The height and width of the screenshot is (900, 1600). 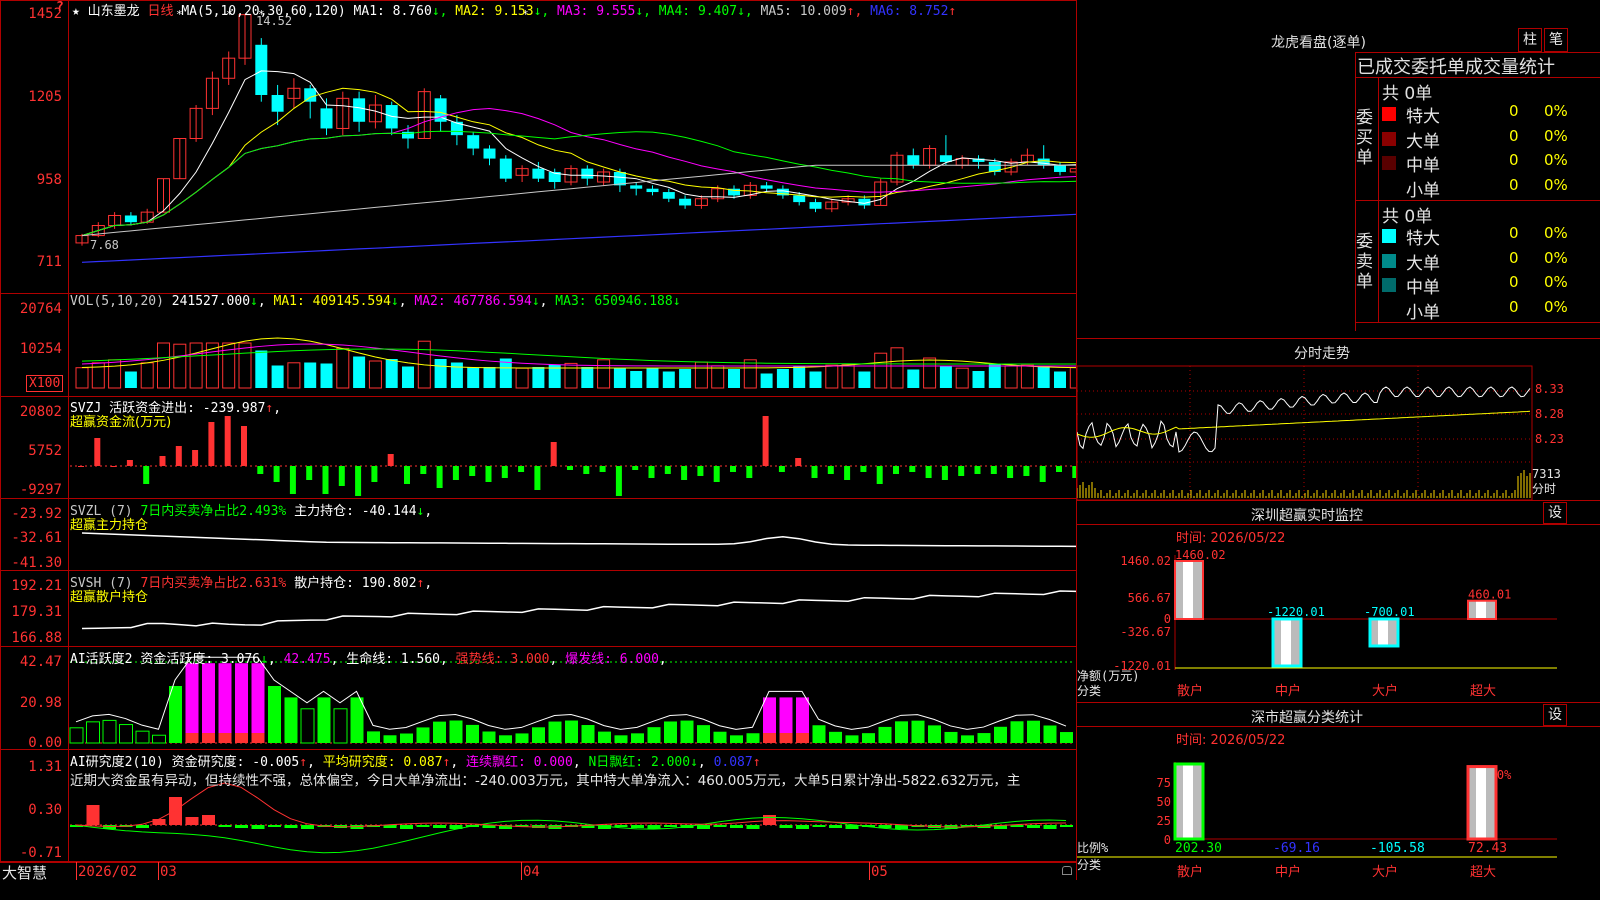 What do you see at coordinates (1304, 424) in the screenshot?
I see `intraday-avg-line` at bounding box center [1304, 424].